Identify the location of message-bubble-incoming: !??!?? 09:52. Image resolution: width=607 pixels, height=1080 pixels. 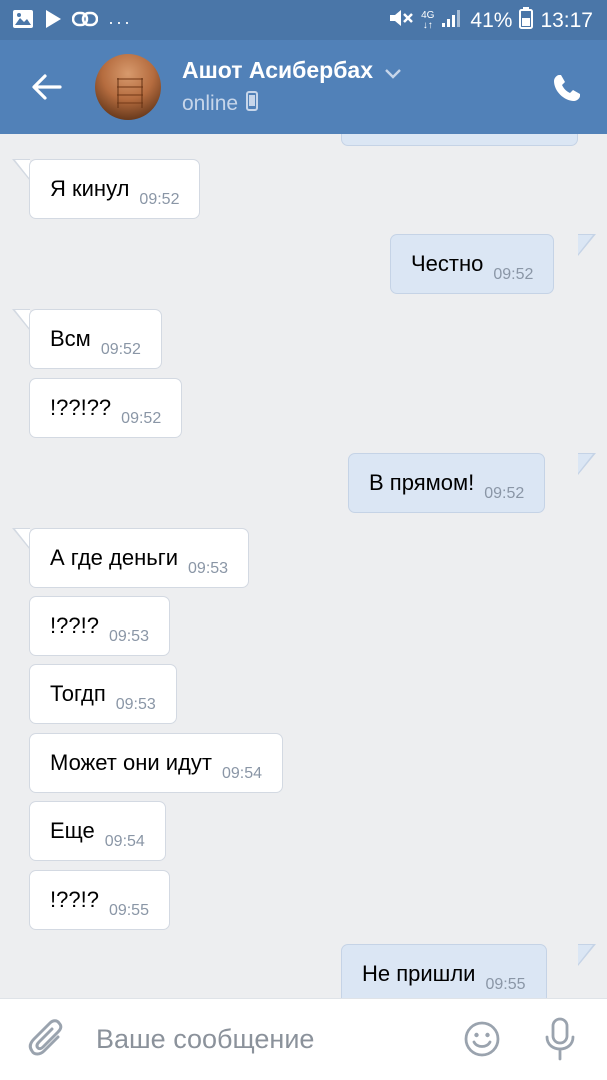
(106, 408).